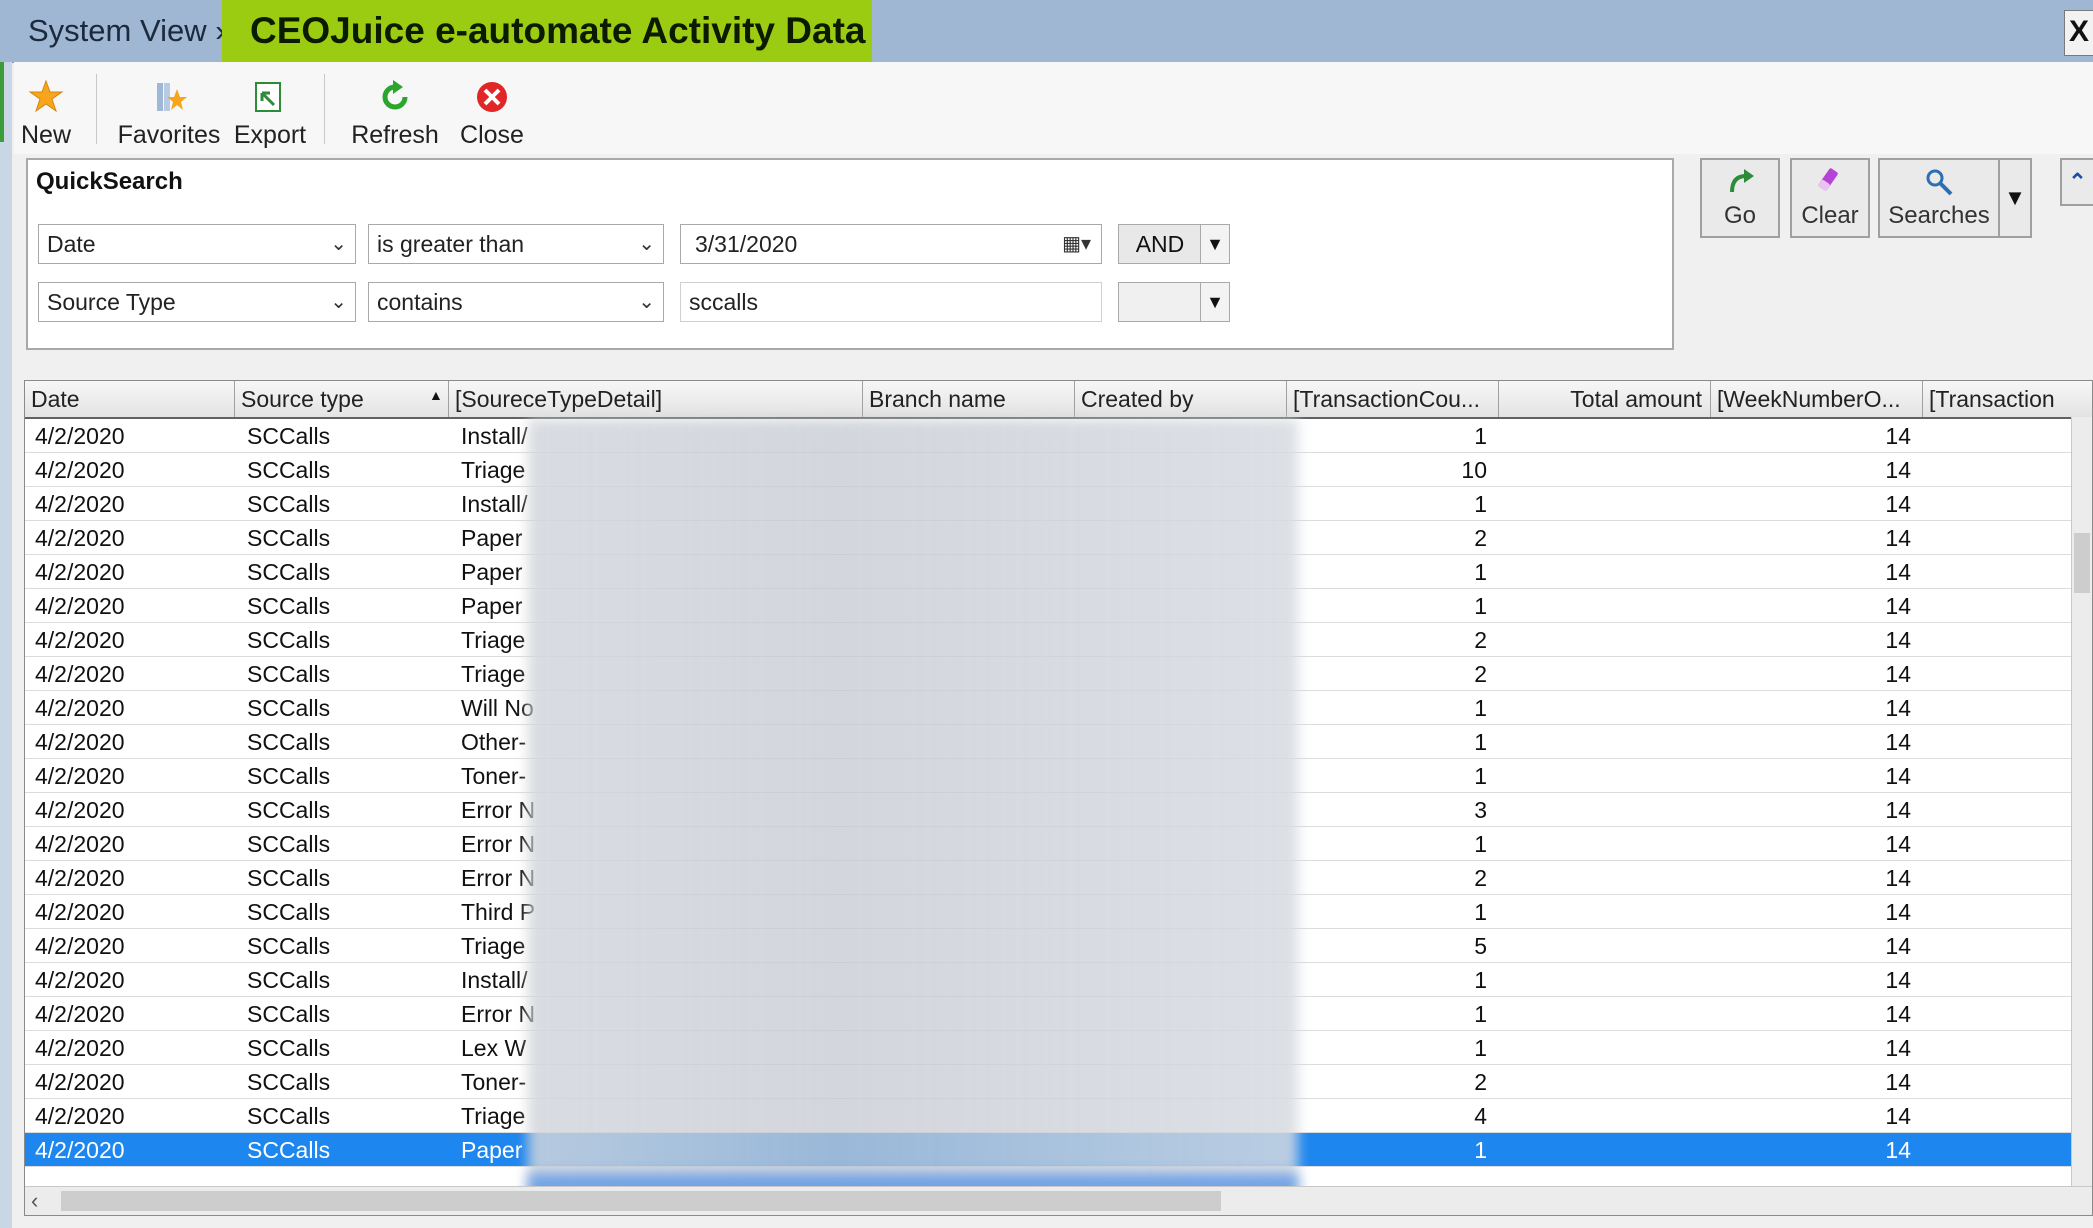 The image size is (2093, 1228). I want to click on star-icon, so click(46, 96).